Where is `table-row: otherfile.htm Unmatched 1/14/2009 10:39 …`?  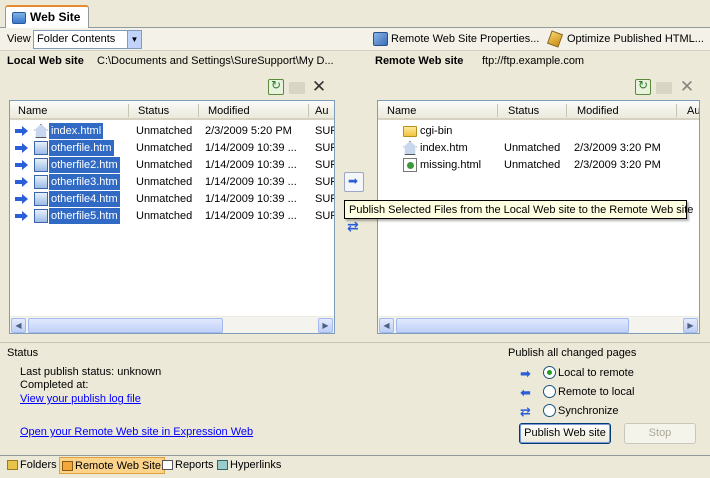
table-row: otherfile.htm Unmatched 1/14/2009 10:39 … is located at coordinates (172, 148).